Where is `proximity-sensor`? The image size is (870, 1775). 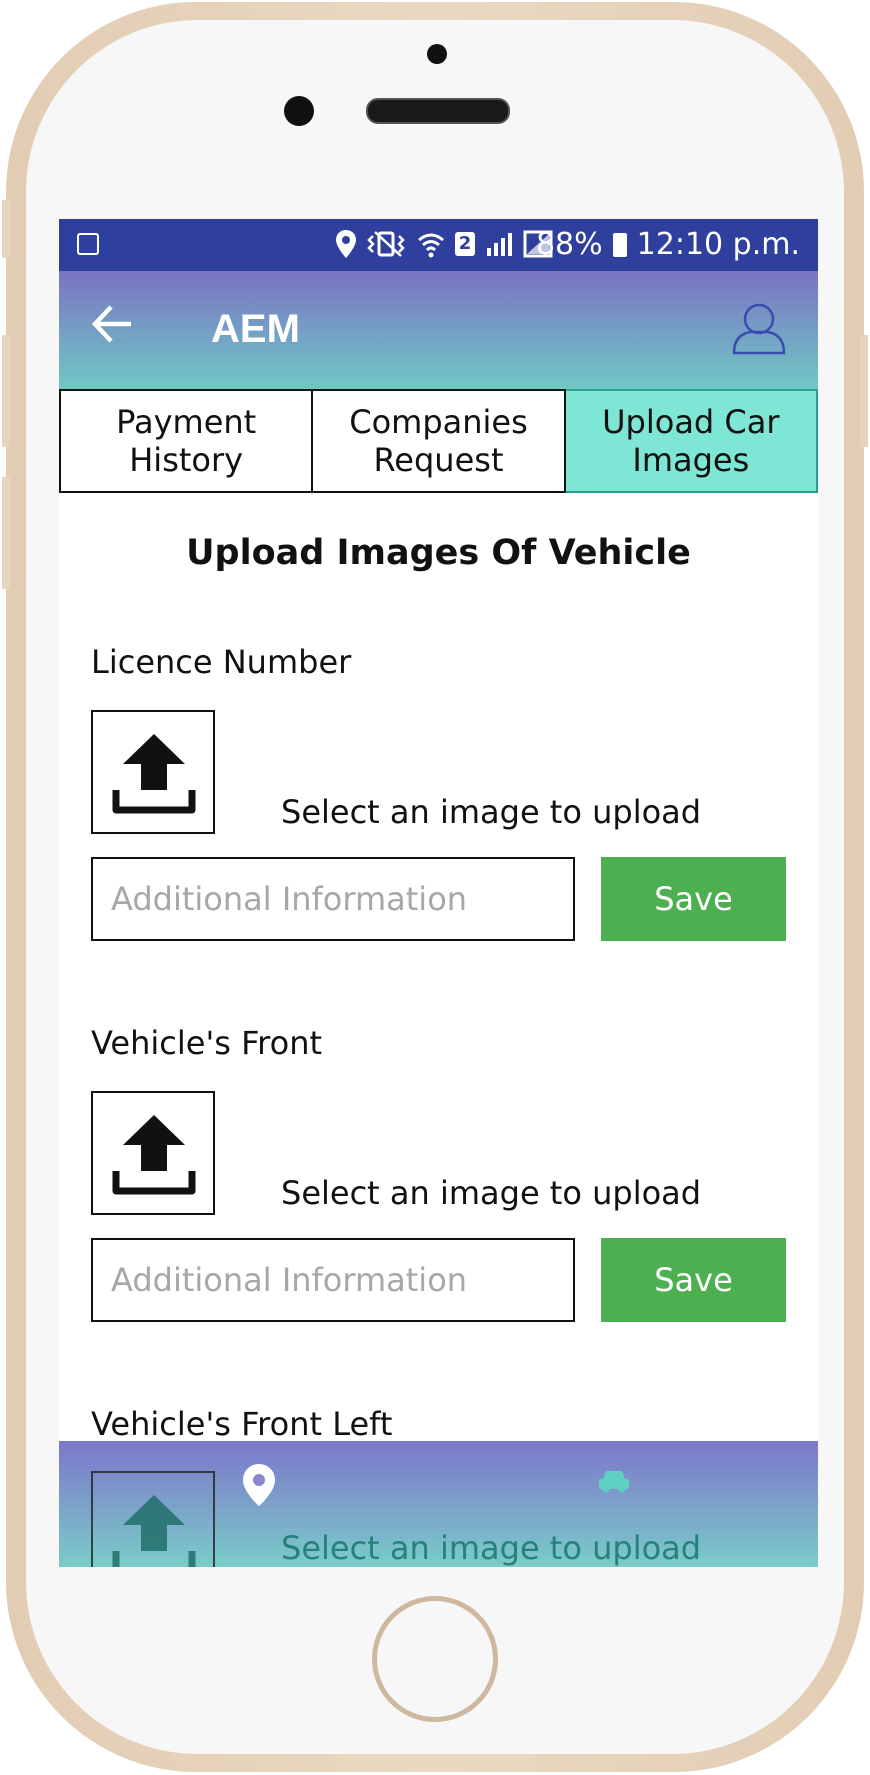 proximity-sensor is located at coordinates (437, 54).